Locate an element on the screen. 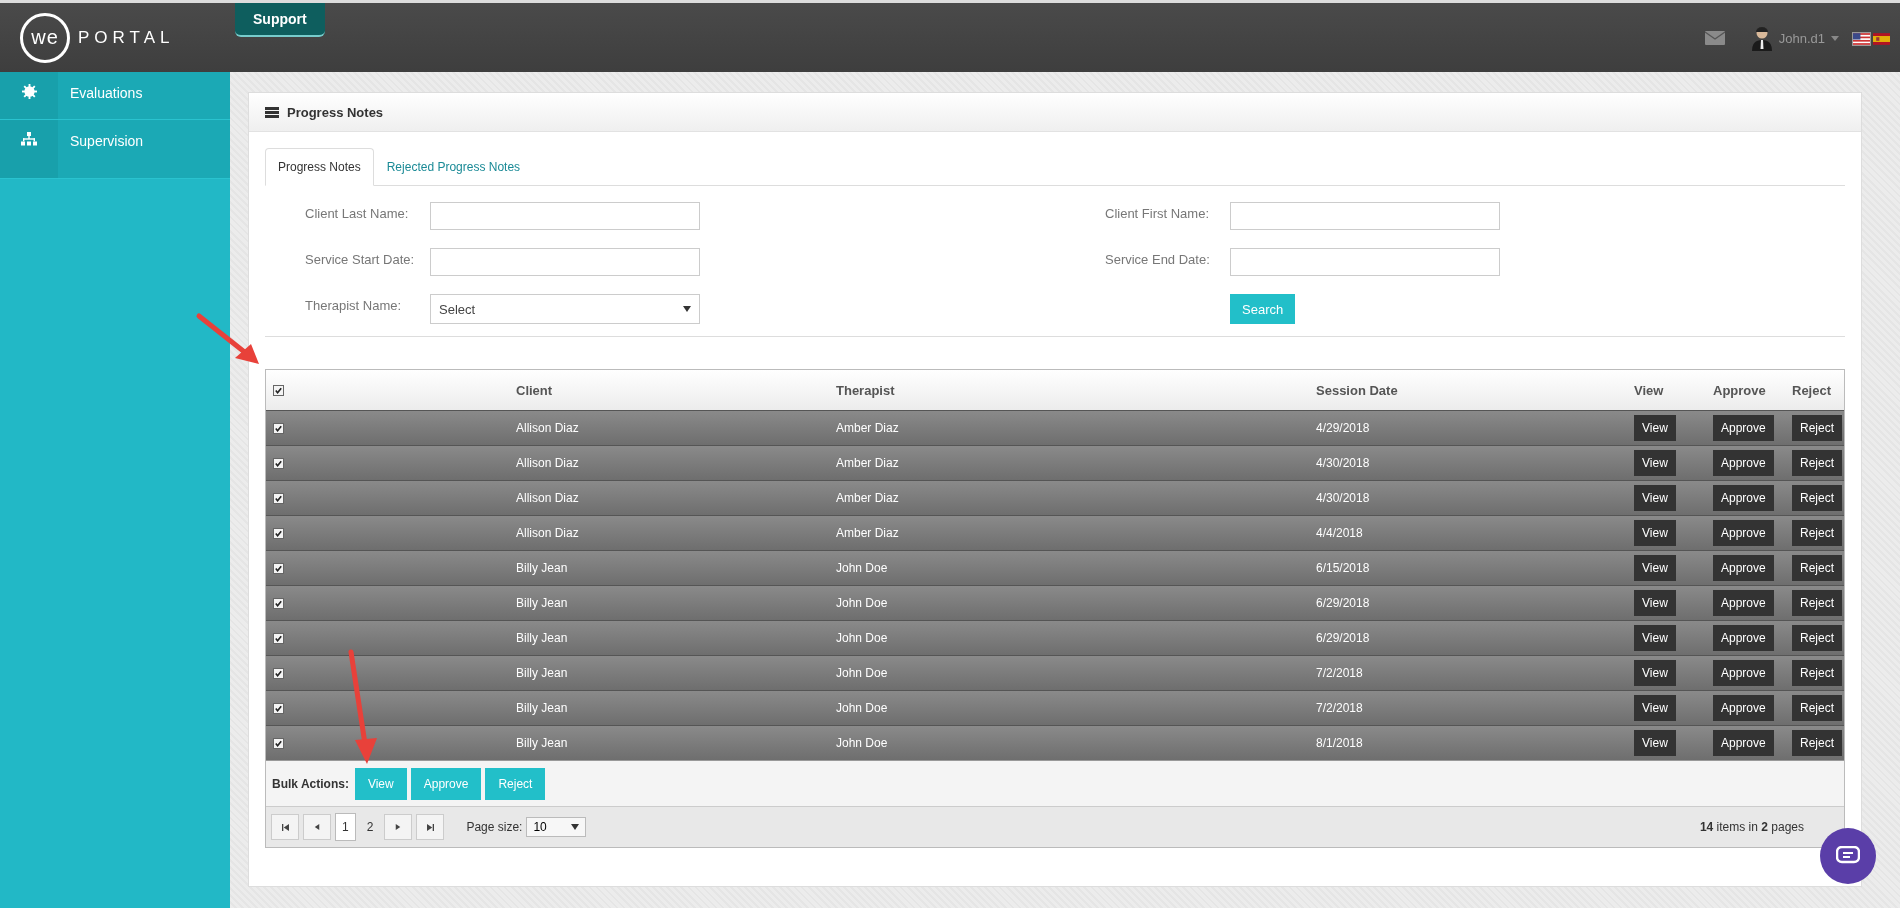 The height and width of the screenshot is (908, 1900). caret-icon is located at coordinates (1835, 38).